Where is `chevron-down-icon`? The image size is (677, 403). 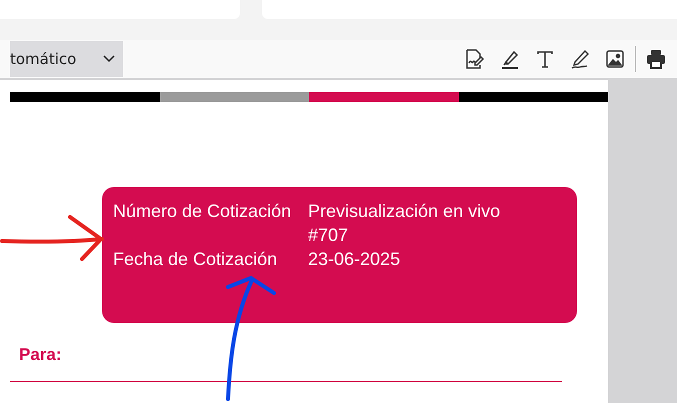
chevron-down-icon is located at coordinates (109, 59).